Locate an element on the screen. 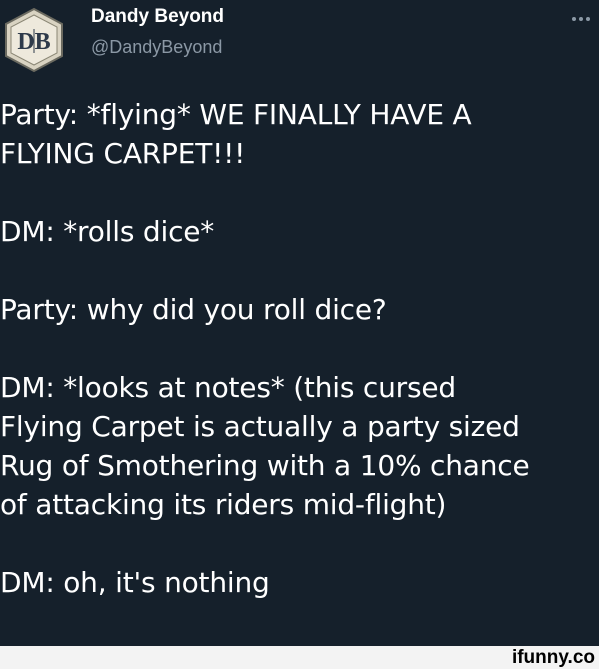 The width and height of the screenshot is (599, 669). author-name: Dandy Beyond is located at coordinates (157, 17).